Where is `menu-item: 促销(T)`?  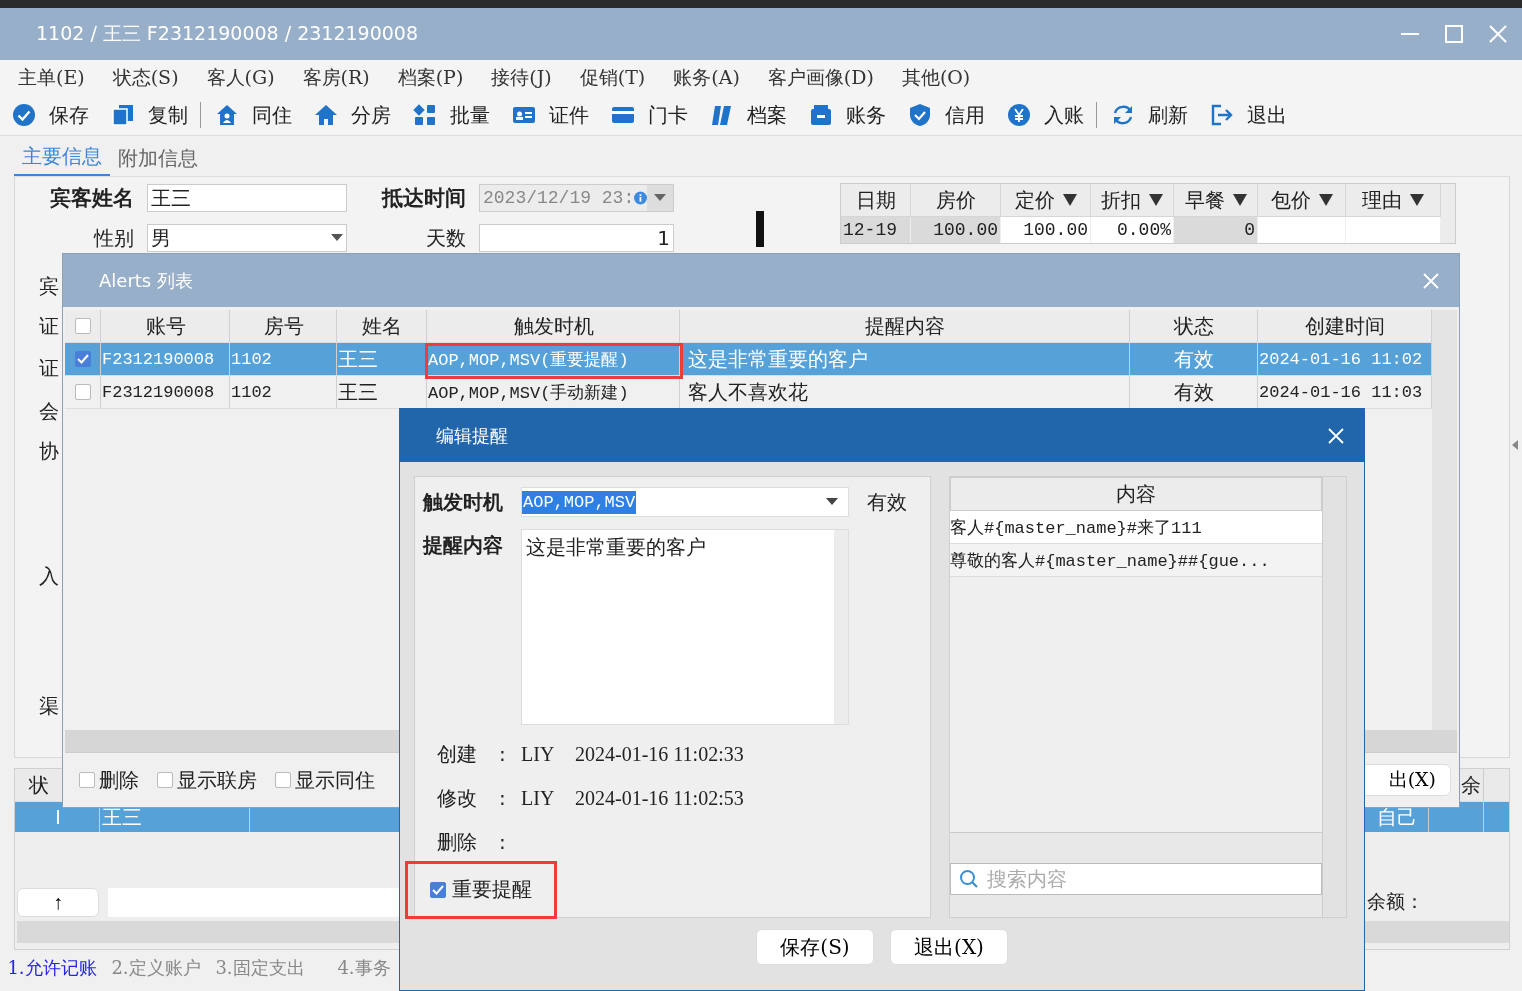 menu-item: 促销(T) is located at coordinates (612, 77).